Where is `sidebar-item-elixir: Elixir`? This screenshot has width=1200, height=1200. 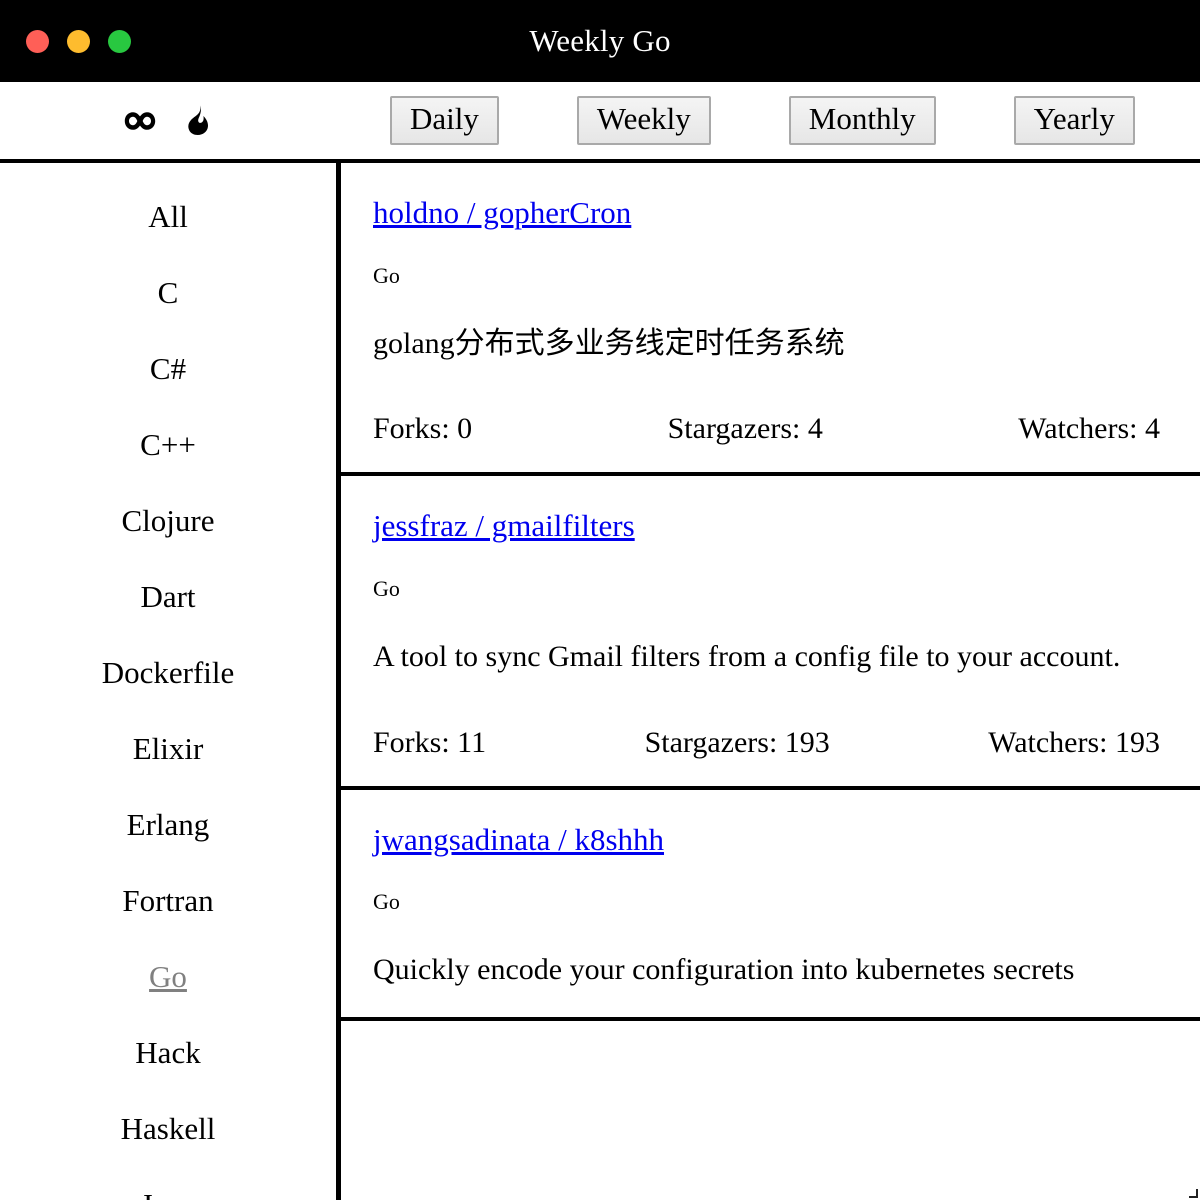
sidebar-item-elixir: Elixir is located at coordinates (168, 751).